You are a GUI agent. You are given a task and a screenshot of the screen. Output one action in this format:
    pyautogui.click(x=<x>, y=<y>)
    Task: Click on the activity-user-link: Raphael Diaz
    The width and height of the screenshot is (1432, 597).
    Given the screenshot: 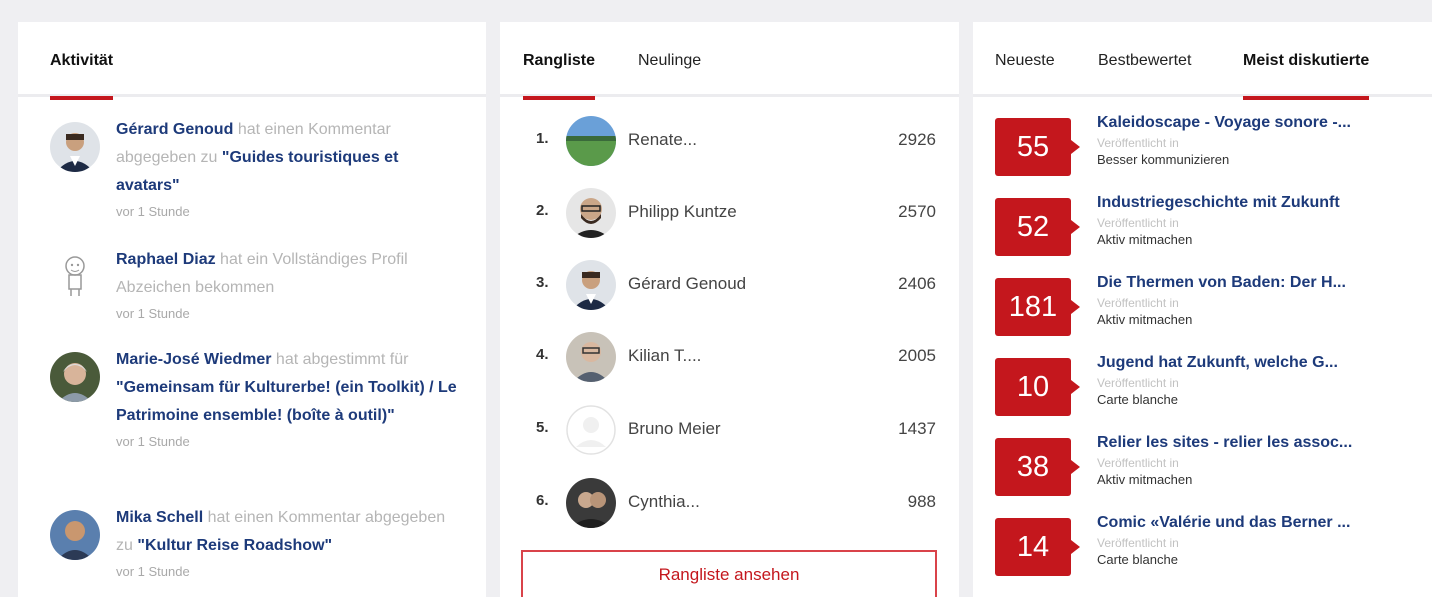 What is the action you would take?
    pyautogui.click(x=166, y=259)
    